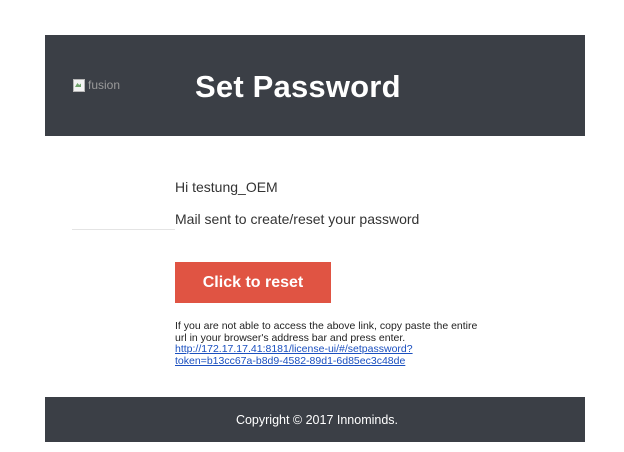 The image size is (624, 452). What do you see at coordinates (253, 282) in the screenshot?
I see `reset-button: Click to reset` at bounding box center [253, 282].